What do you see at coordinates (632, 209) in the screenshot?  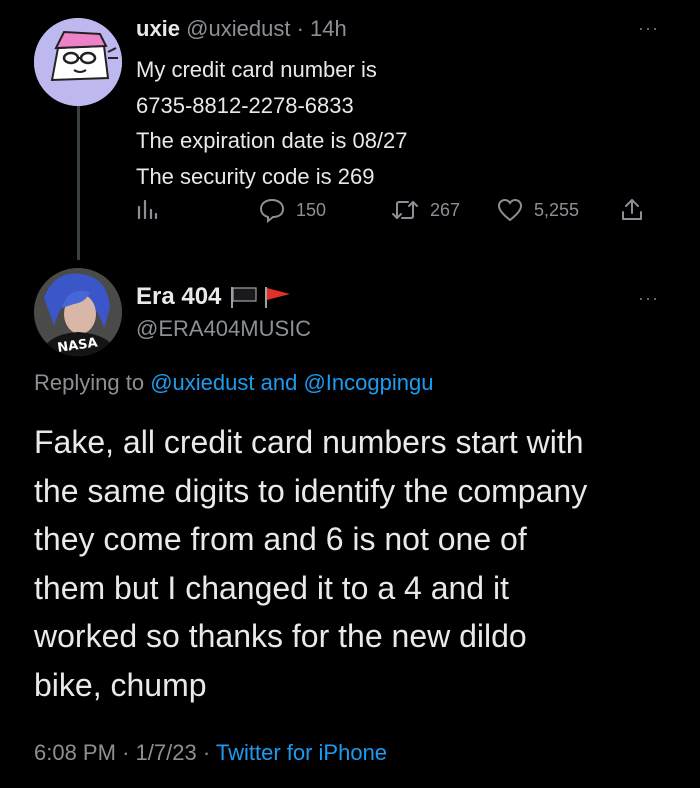 I see `share-icon` at bounding box center [632, 209].